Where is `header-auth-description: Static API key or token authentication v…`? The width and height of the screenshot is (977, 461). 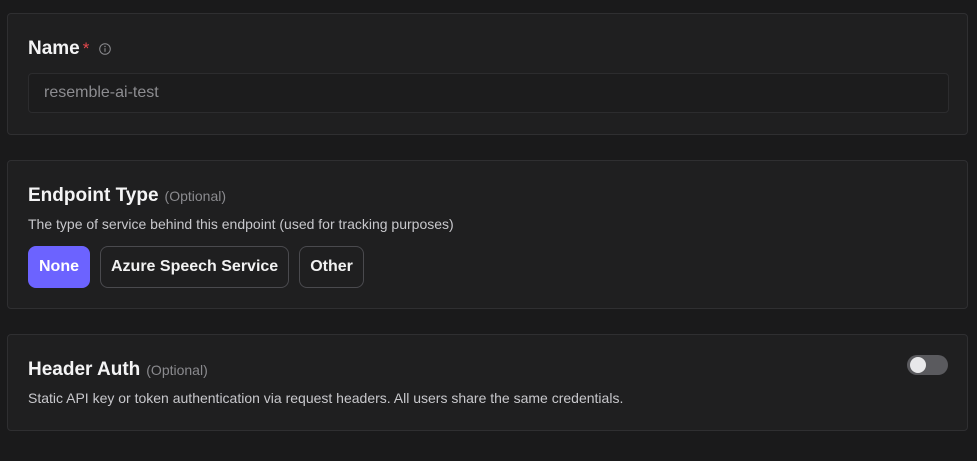 header-auth-description: Static API key or token authentication v… is located at coordinates (326, 398).